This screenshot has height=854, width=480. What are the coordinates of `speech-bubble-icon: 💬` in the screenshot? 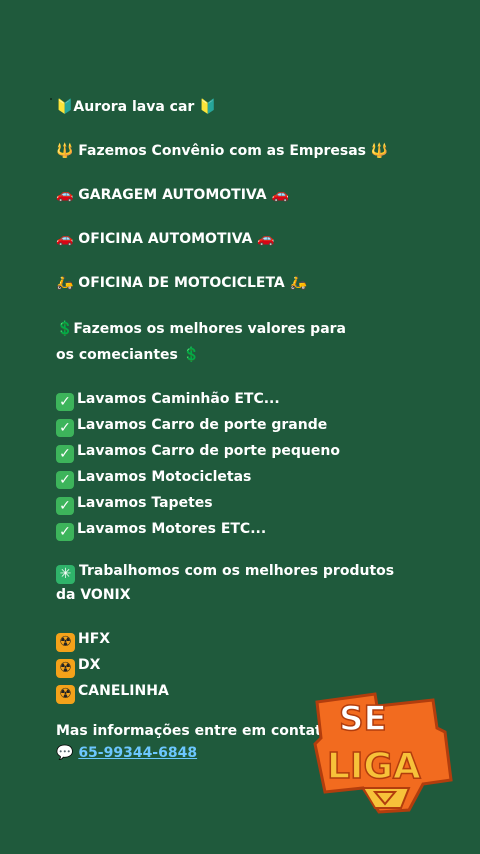 It's located at (65, 753).